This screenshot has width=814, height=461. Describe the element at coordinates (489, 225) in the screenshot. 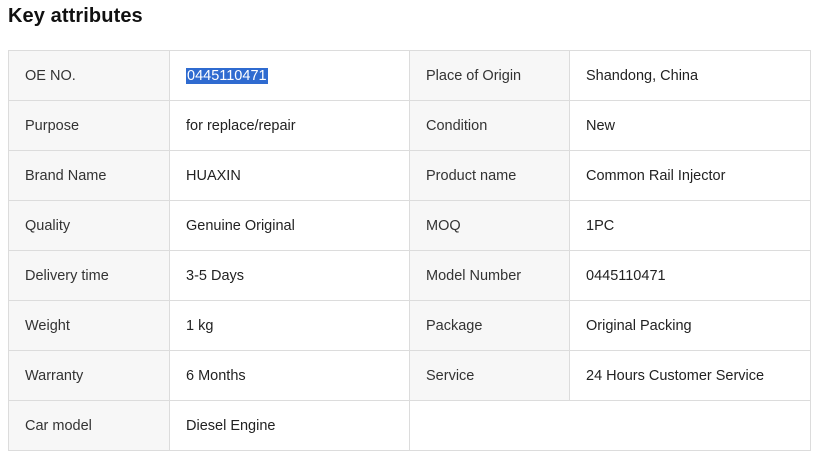

I see `attribute-key: MOQ` at that location.